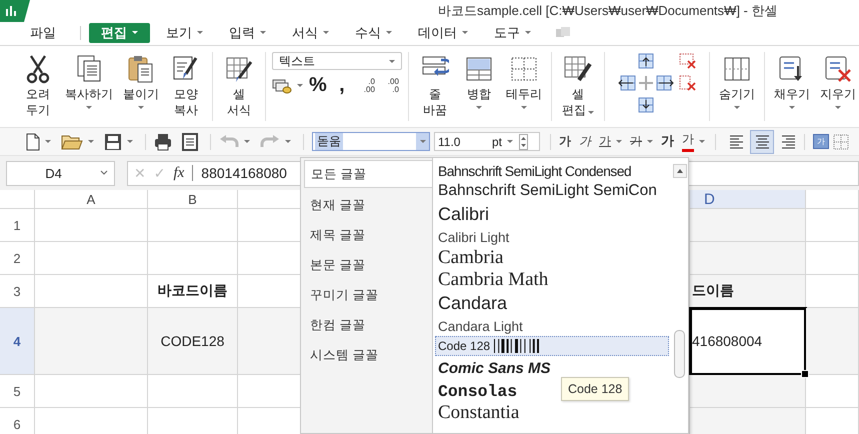 The image size is (859, 434). I want to click on dotted-grid-icon, so click(841, 141).